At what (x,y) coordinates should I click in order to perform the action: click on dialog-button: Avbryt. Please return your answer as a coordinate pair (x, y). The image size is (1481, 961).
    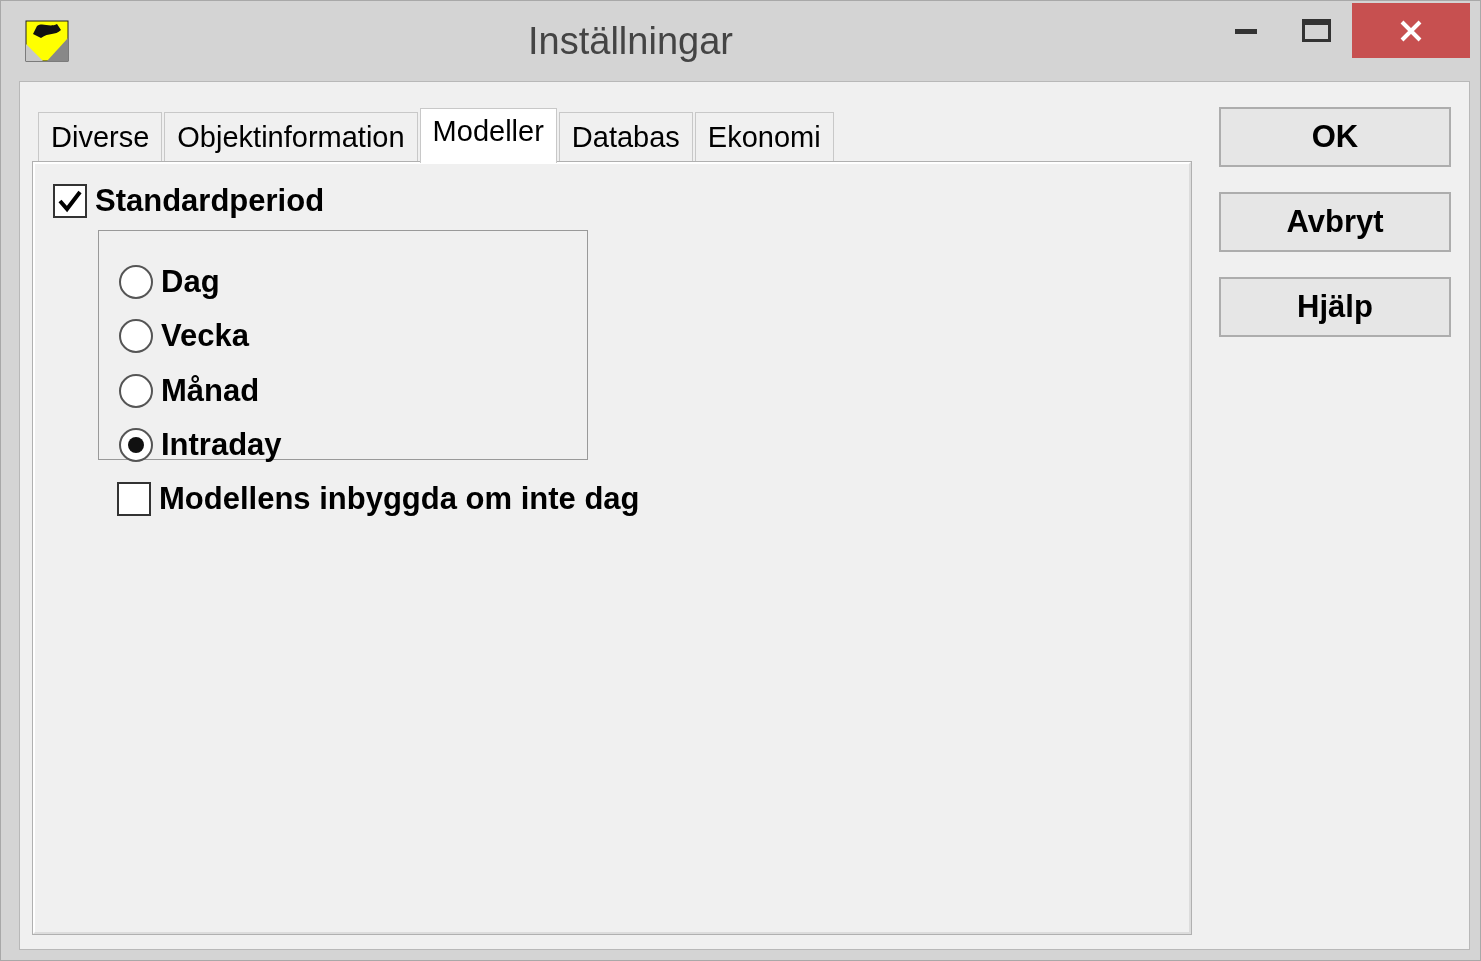
    Looking at the image, I should click on (1335, 222).